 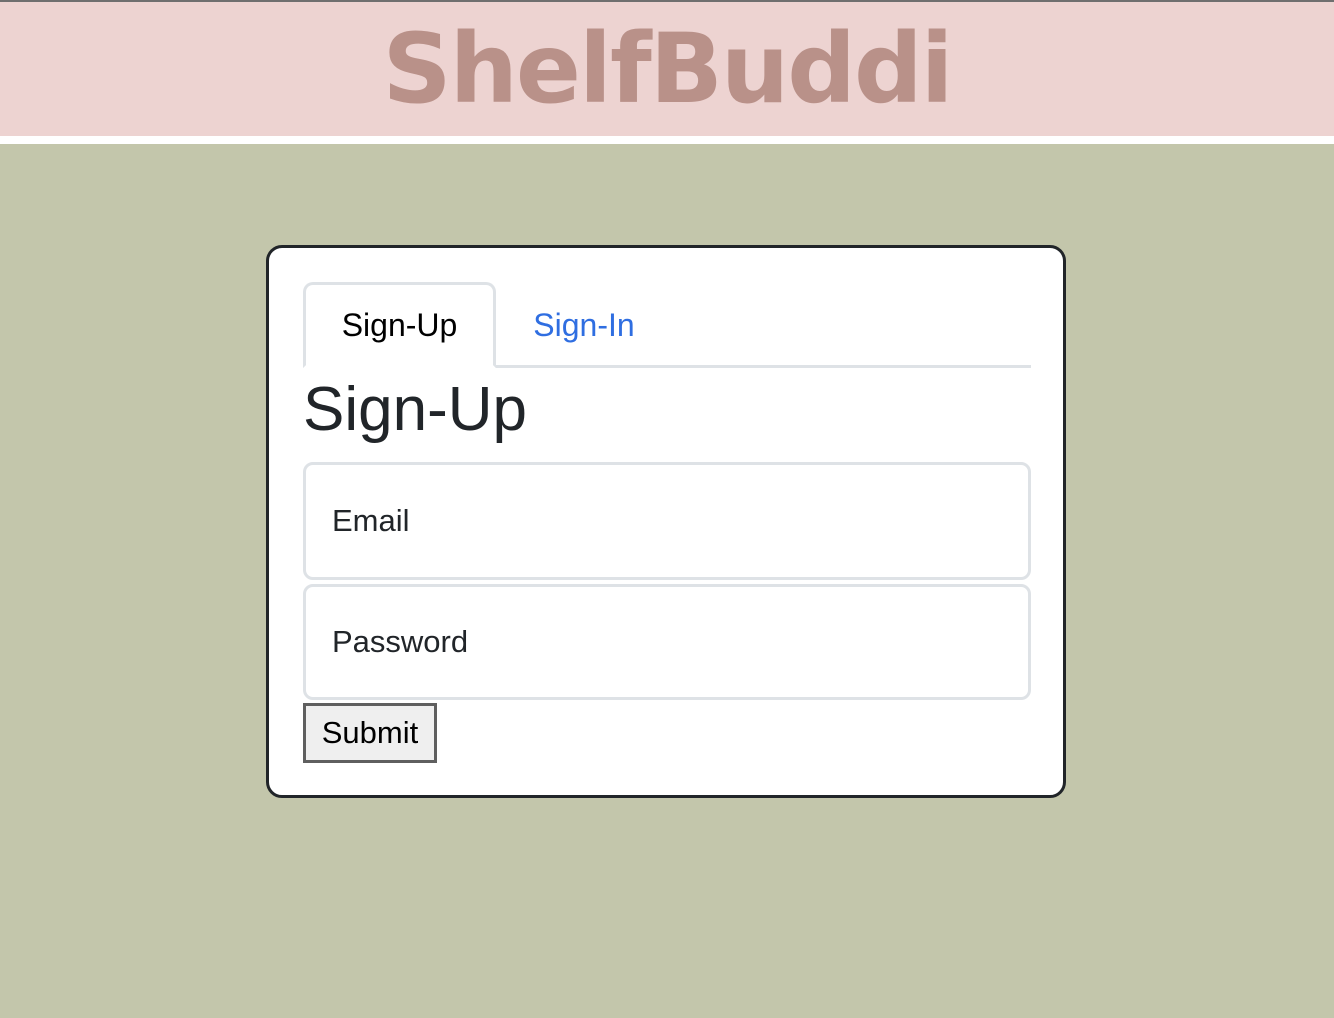 What do you see at coordinates (584, 325) in the screenshot?
I see `tab-sign-in: Sign-In` at bounding box center [584, 325].